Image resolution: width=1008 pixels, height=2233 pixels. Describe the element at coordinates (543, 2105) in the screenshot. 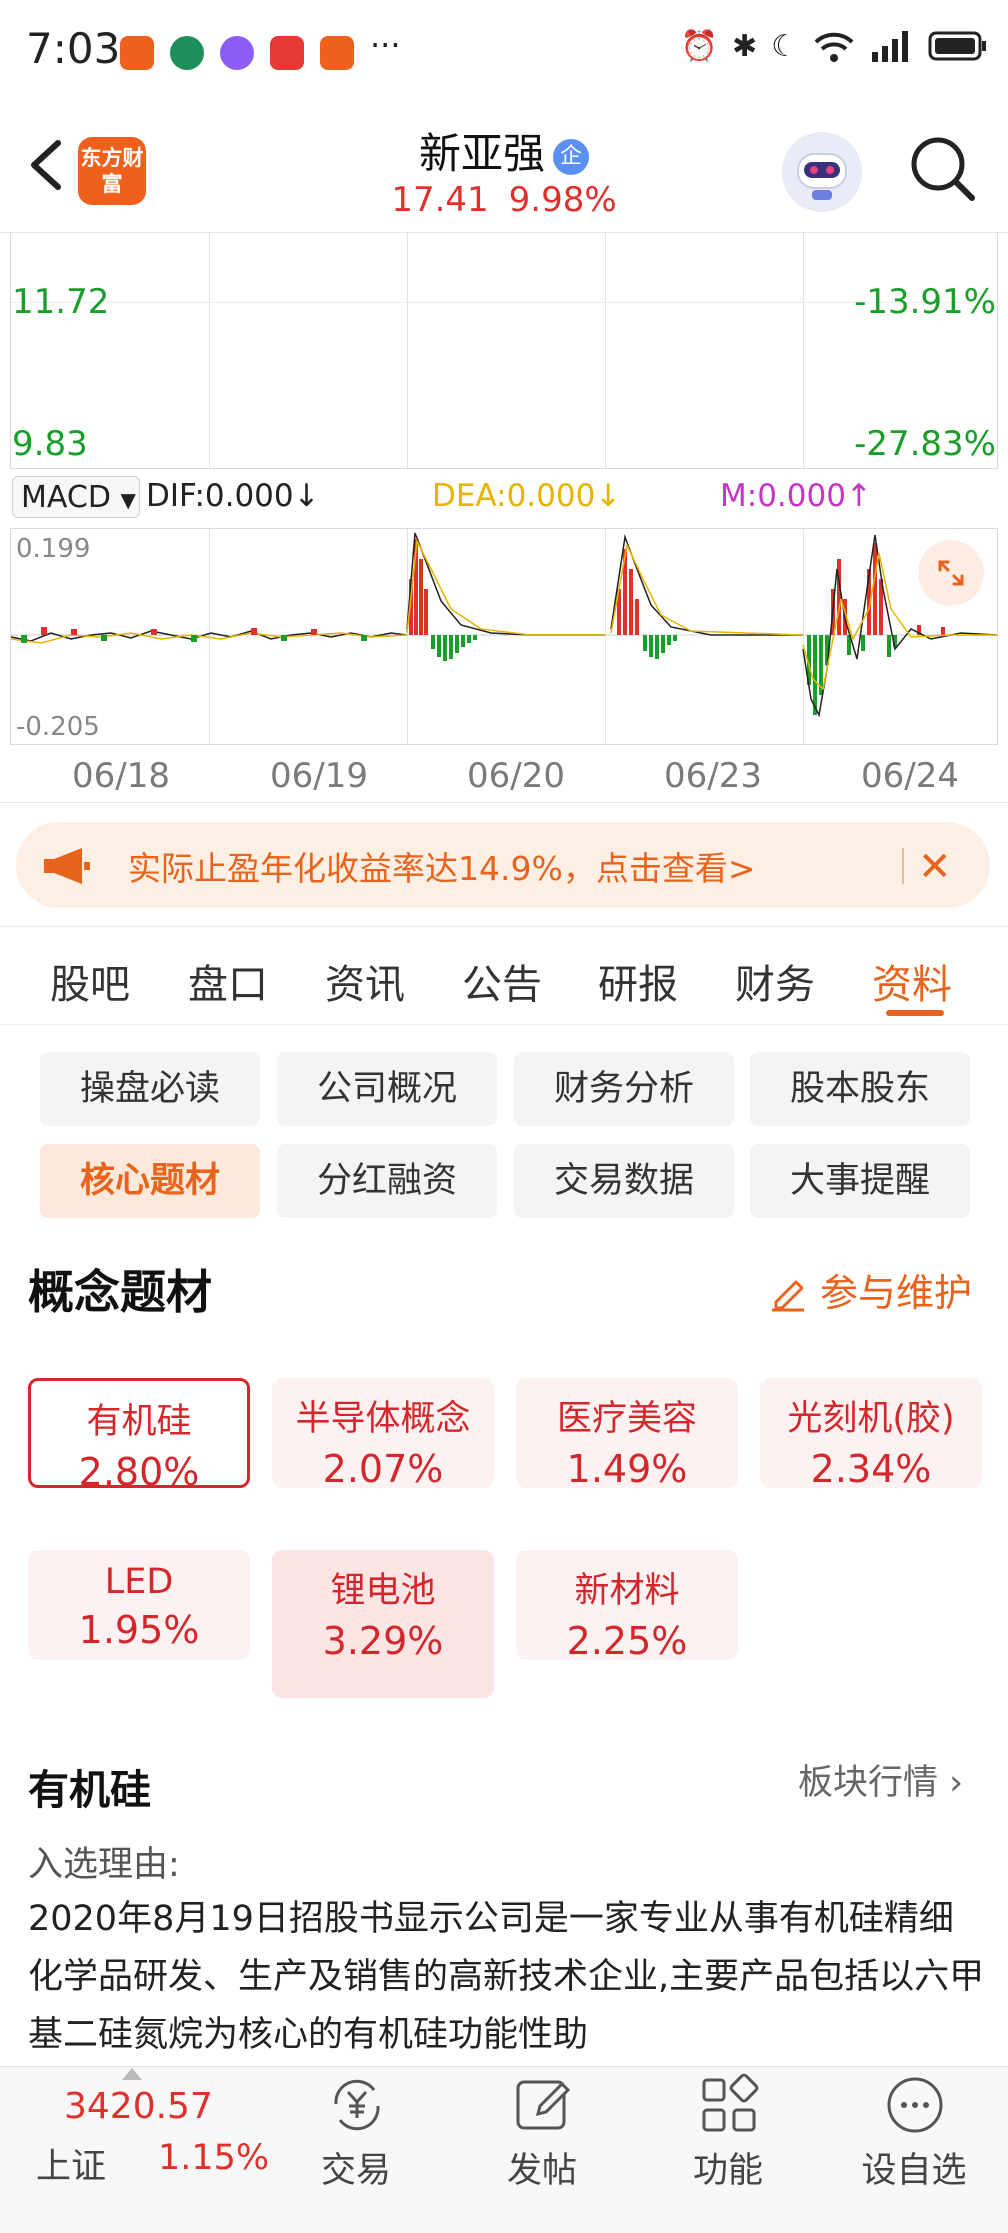

I see `post-icon` at that location.